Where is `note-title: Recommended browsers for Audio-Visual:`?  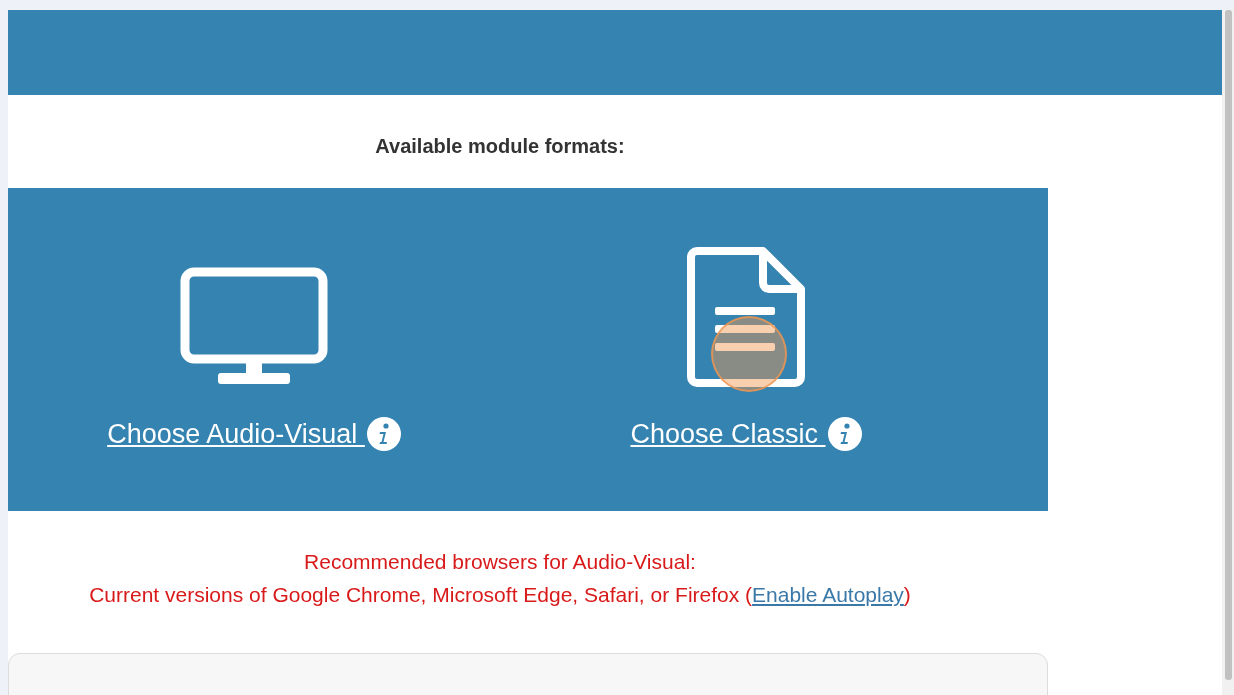
note-title: Recommended browsers for Audio-Visual: is located at coordinates (500, 562).